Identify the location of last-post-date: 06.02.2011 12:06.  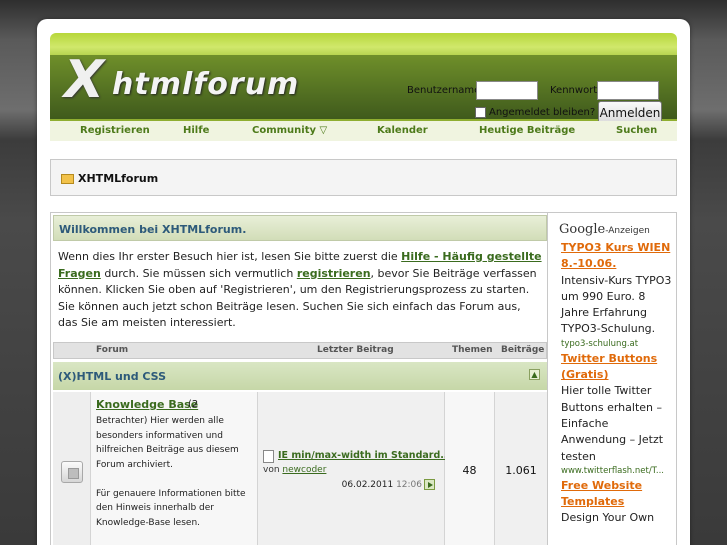
(382, 485).